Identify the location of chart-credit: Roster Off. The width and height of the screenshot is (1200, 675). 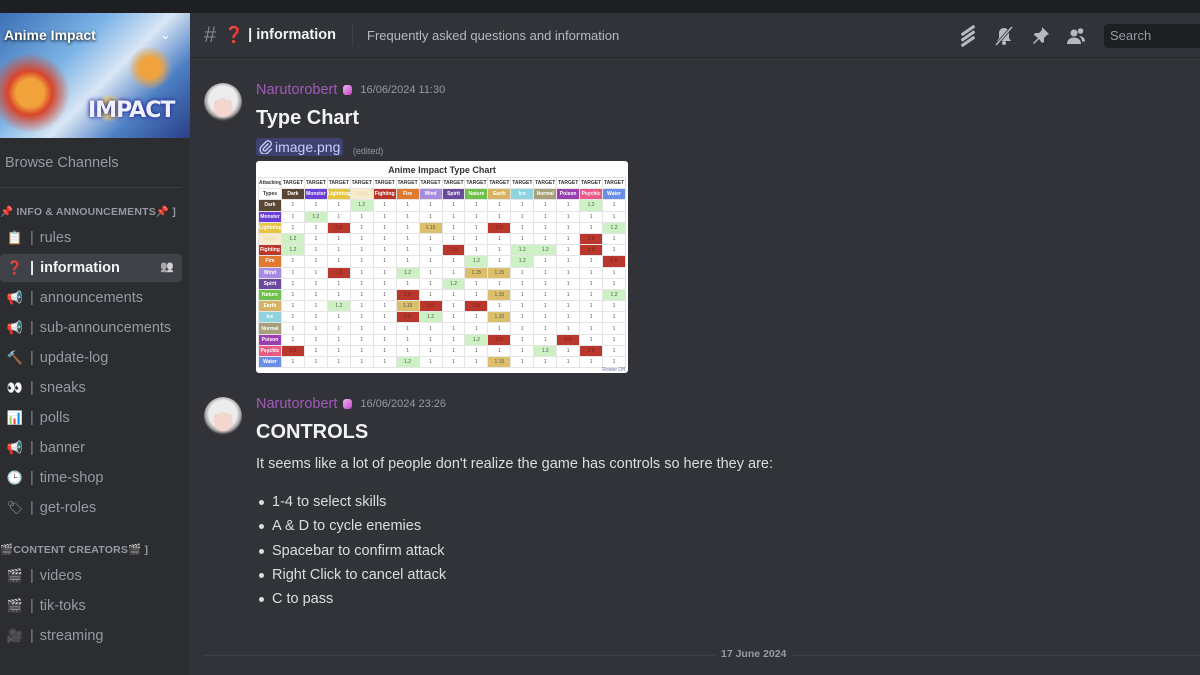
(613, 370).